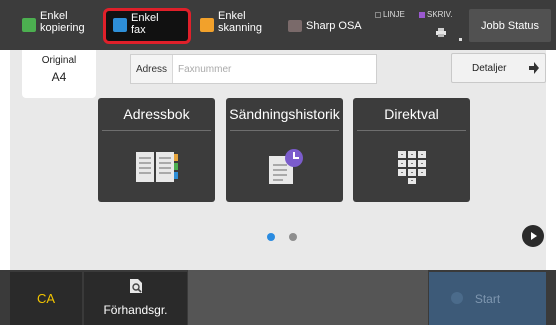 Image resolution: width=556 pixels, height=325 pixels. I want to click on print-status-icon, so click(422, 14).